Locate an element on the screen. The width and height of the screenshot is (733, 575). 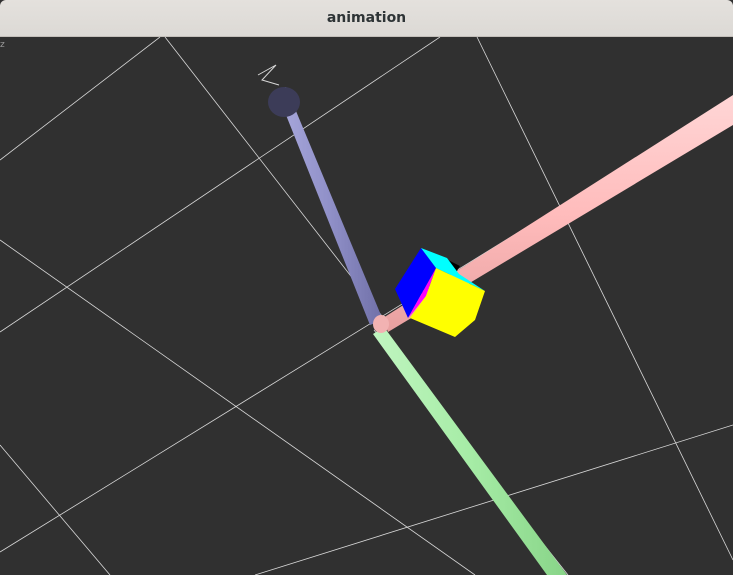
z-axis is located at coordinates (320, 194).